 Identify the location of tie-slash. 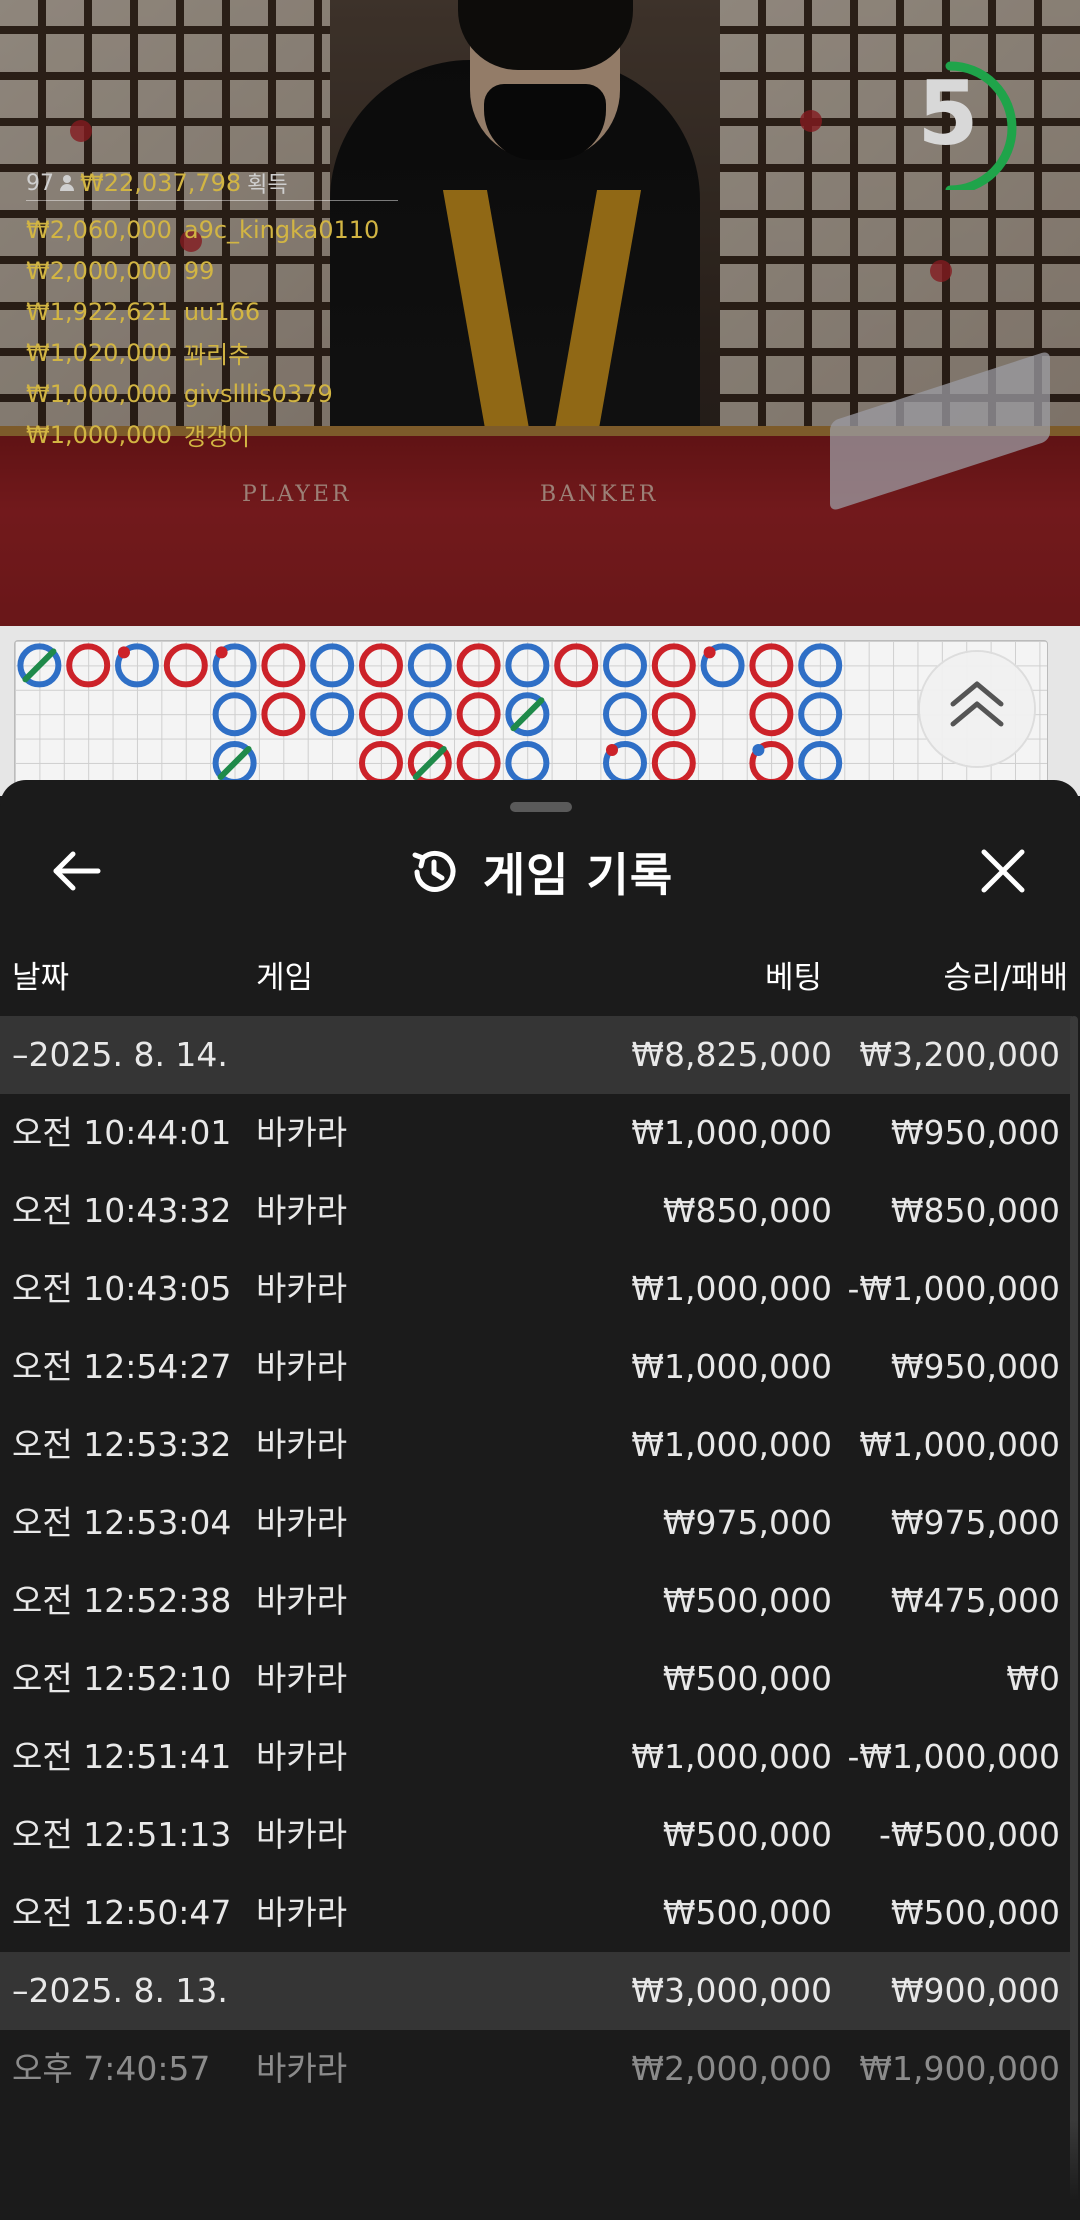
(527, 714).